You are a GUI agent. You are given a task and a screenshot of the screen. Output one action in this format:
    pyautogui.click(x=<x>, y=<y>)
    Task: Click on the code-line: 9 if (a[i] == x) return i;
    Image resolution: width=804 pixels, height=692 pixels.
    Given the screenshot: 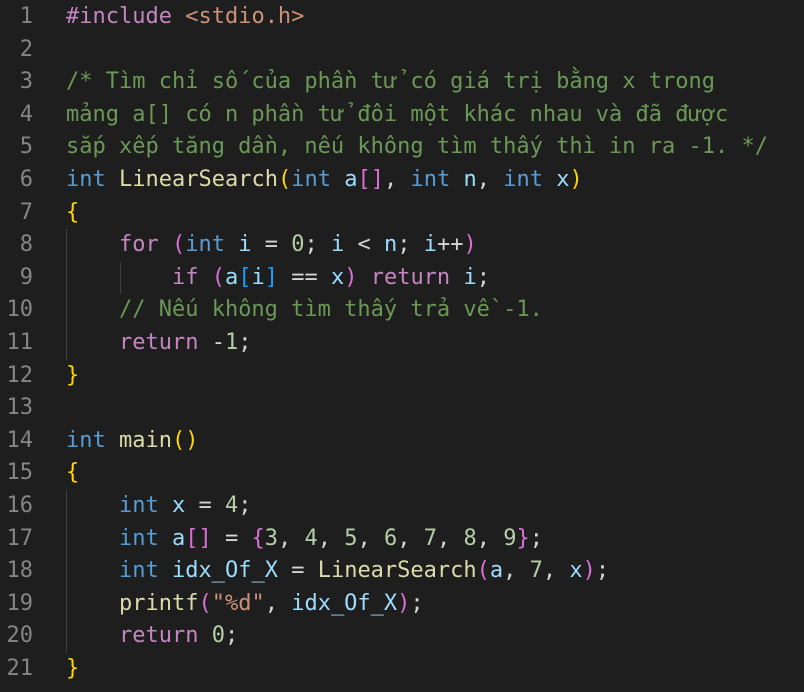 What is the action you would take?
    pyautogui.click(x=402, y=278)
    